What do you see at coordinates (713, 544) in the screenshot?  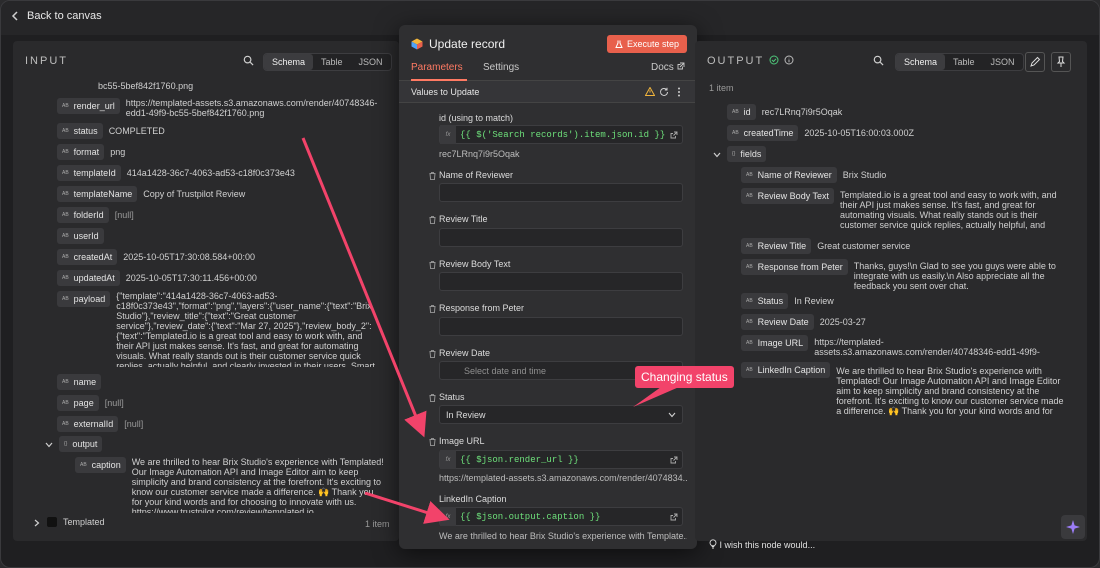 I see `lightbulb-icon` at bounding box center [713, 544].